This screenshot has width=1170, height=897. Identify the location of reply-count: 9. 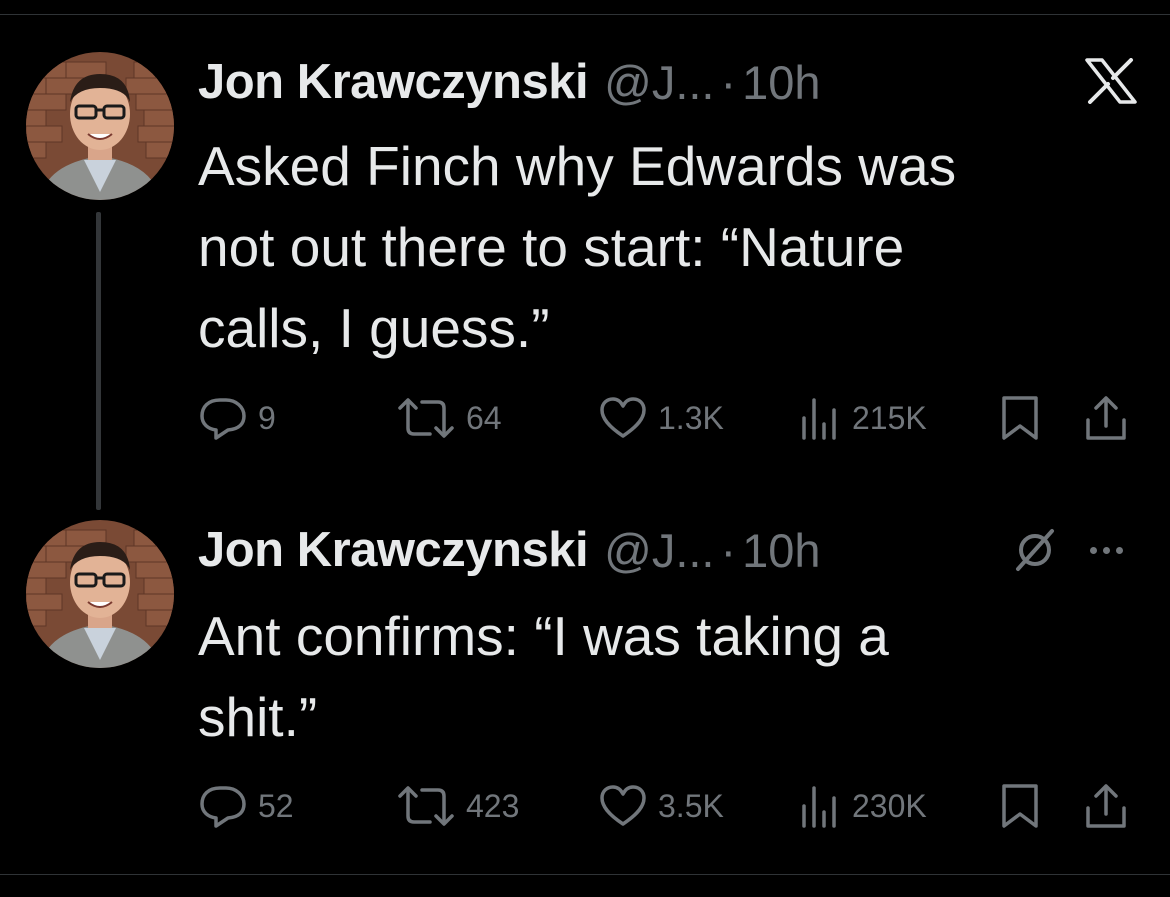
(267, 417).